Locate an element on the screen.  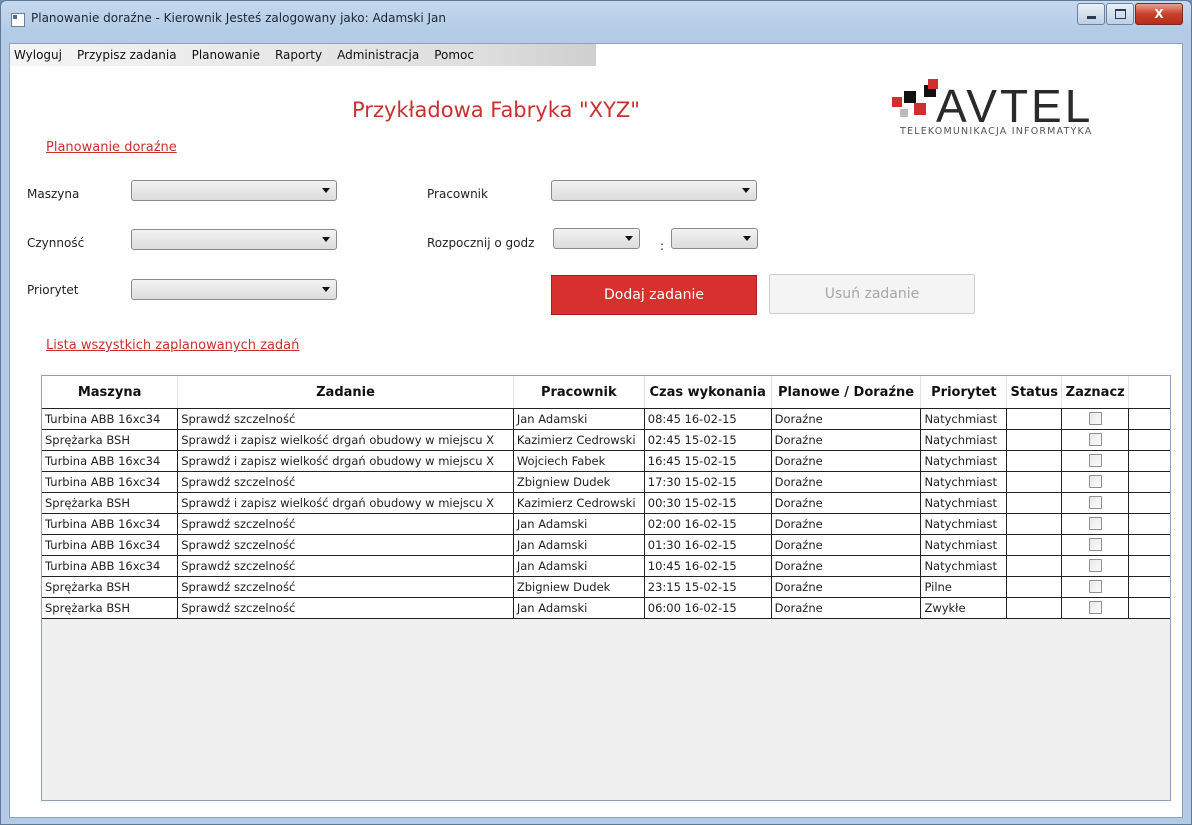
maximize-button is located at coordinates (1120, 14).